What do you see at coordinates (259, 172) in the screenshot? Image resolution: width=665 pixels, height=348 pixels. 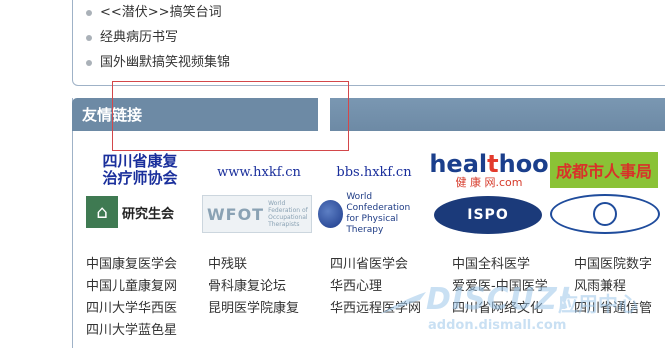 I see `hxkf-logo: www.hxkf.cn` at bounding box center [259, 172].